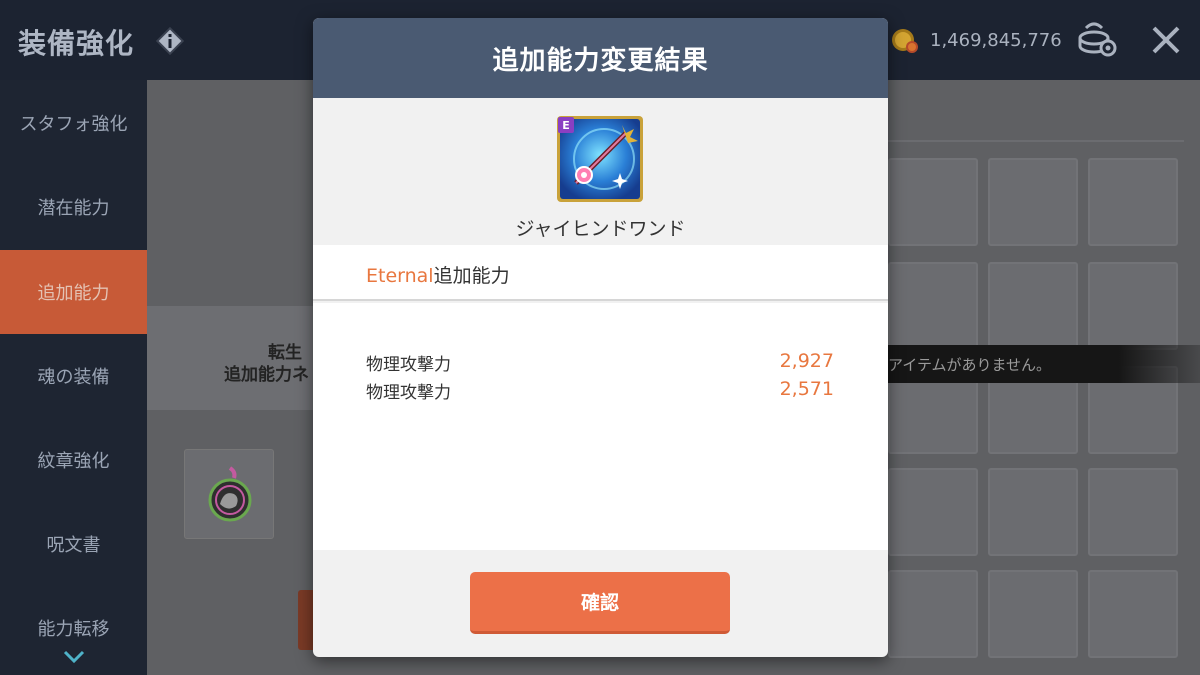  I want to click on chevron-down-icon, so click(74, 657).